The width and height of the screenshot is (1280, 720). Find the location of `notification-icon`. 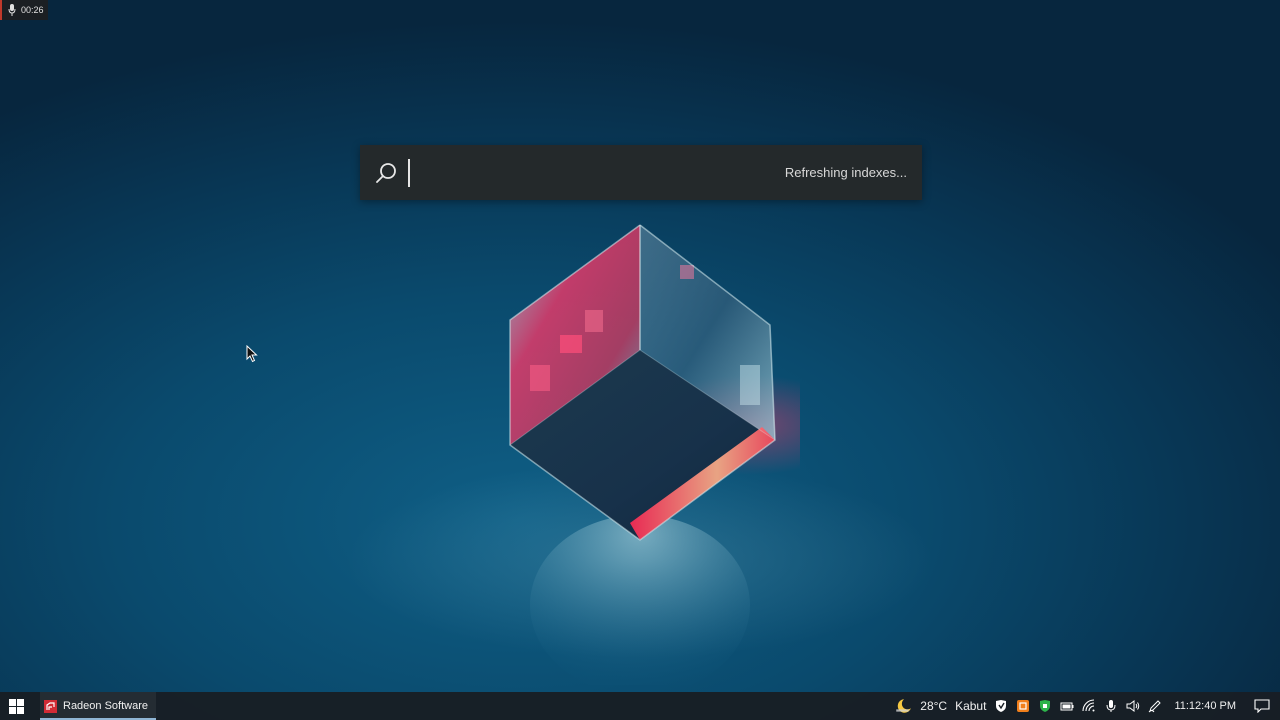

notification-icon is located at coordinates (1262, 706).